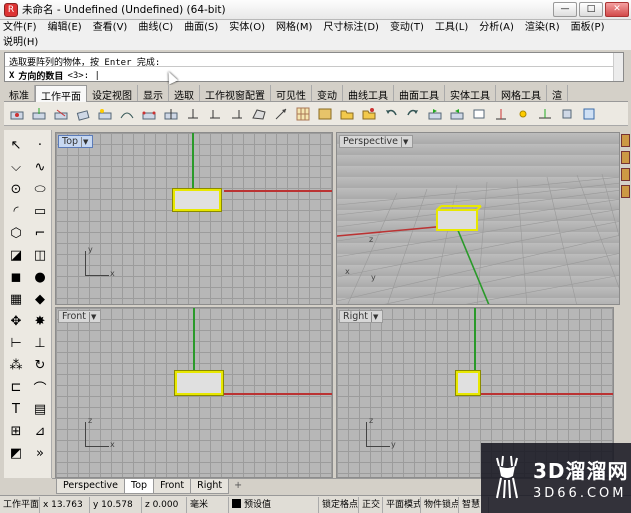  I want to click on cplane-surface-icon, so click(259, 114).